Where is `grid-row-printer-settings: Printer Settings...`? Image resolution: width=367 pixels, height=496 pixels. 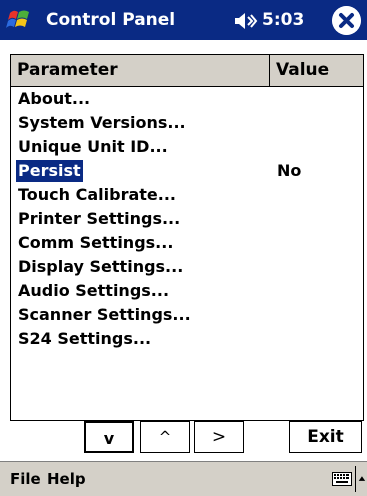
grid-row-printer-settings: Printer Settings... is located at coordinates (187, 219).